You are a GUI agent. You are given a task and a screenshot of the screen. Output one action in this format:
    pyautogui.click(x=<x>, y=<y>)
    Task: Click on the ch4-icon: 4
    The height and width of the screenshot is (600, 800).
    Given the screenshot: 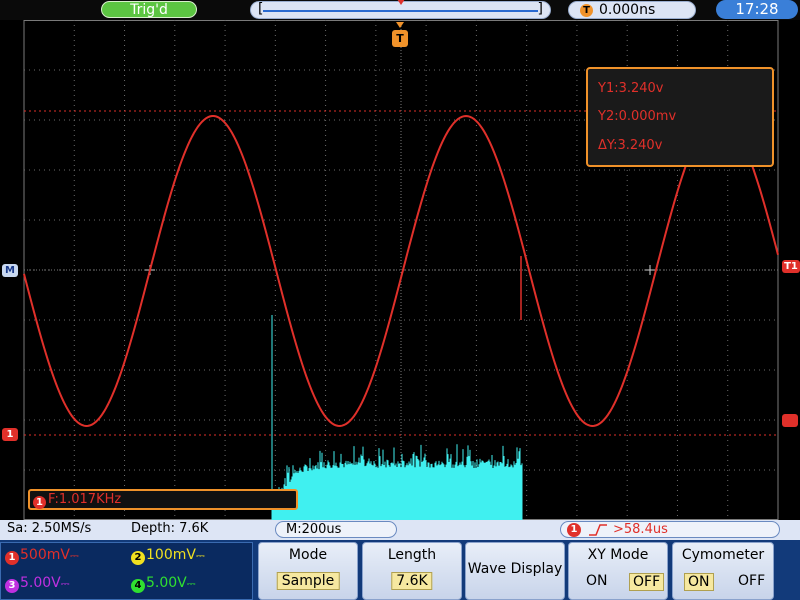 What is the action you would take?
    pyautogui.click(x=138, y=586)
    